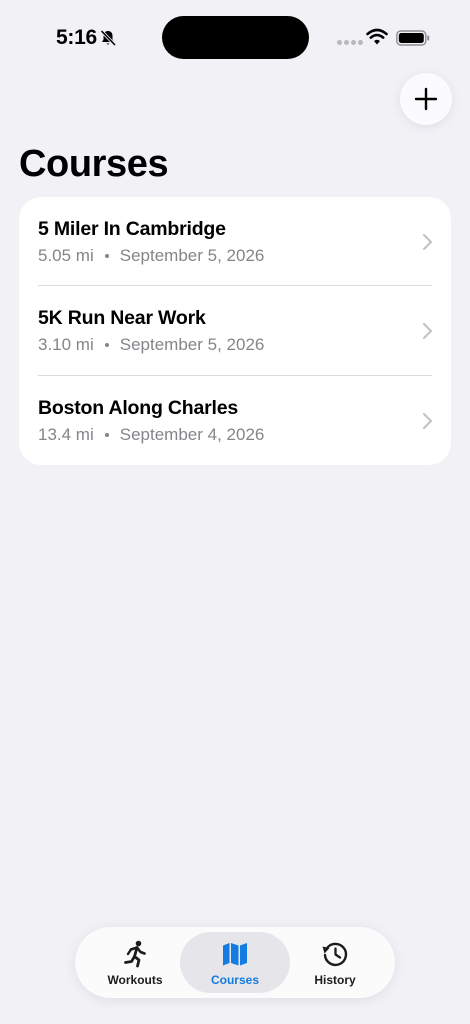 The image size is (470, 1024). I want to click on tab-history: History, so click(335, 962).